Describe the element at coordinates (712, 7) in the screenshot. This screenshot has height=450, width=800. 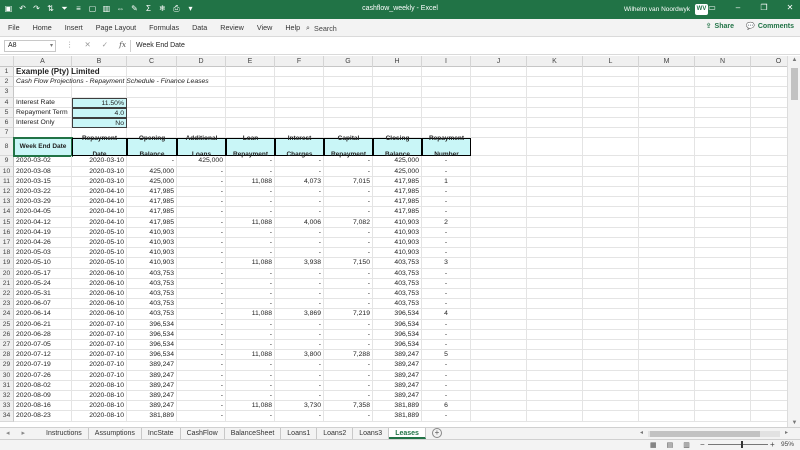
I see `ribbon-display-icon: ▭` at that location.